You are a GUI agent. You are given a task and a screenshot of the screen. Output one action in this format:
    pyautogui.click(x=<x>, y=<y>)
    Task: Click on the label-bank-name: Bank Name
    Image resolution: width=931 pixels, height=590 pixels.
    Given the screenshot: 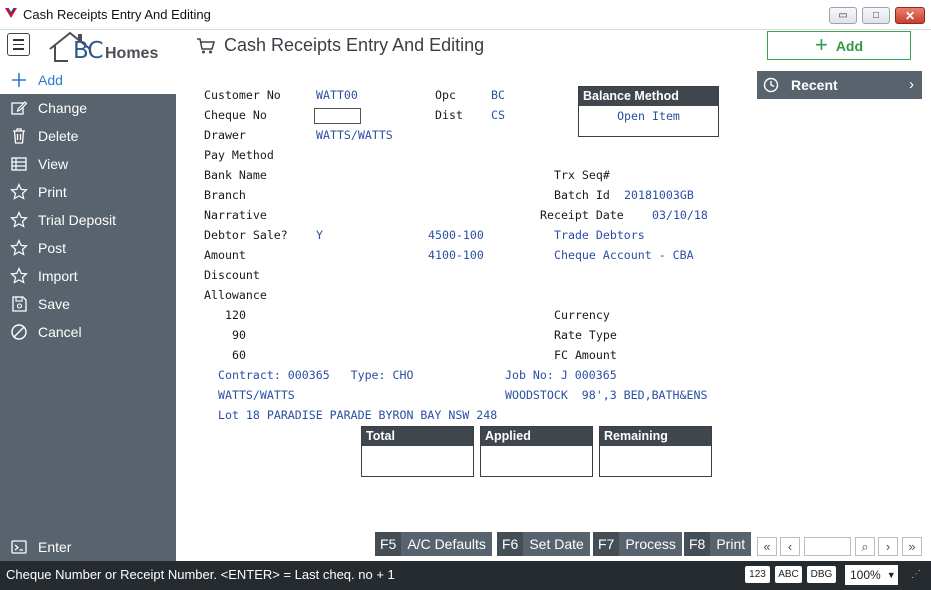 What is the action you would take?
    pyautogui.click(x=235, y=175)
    